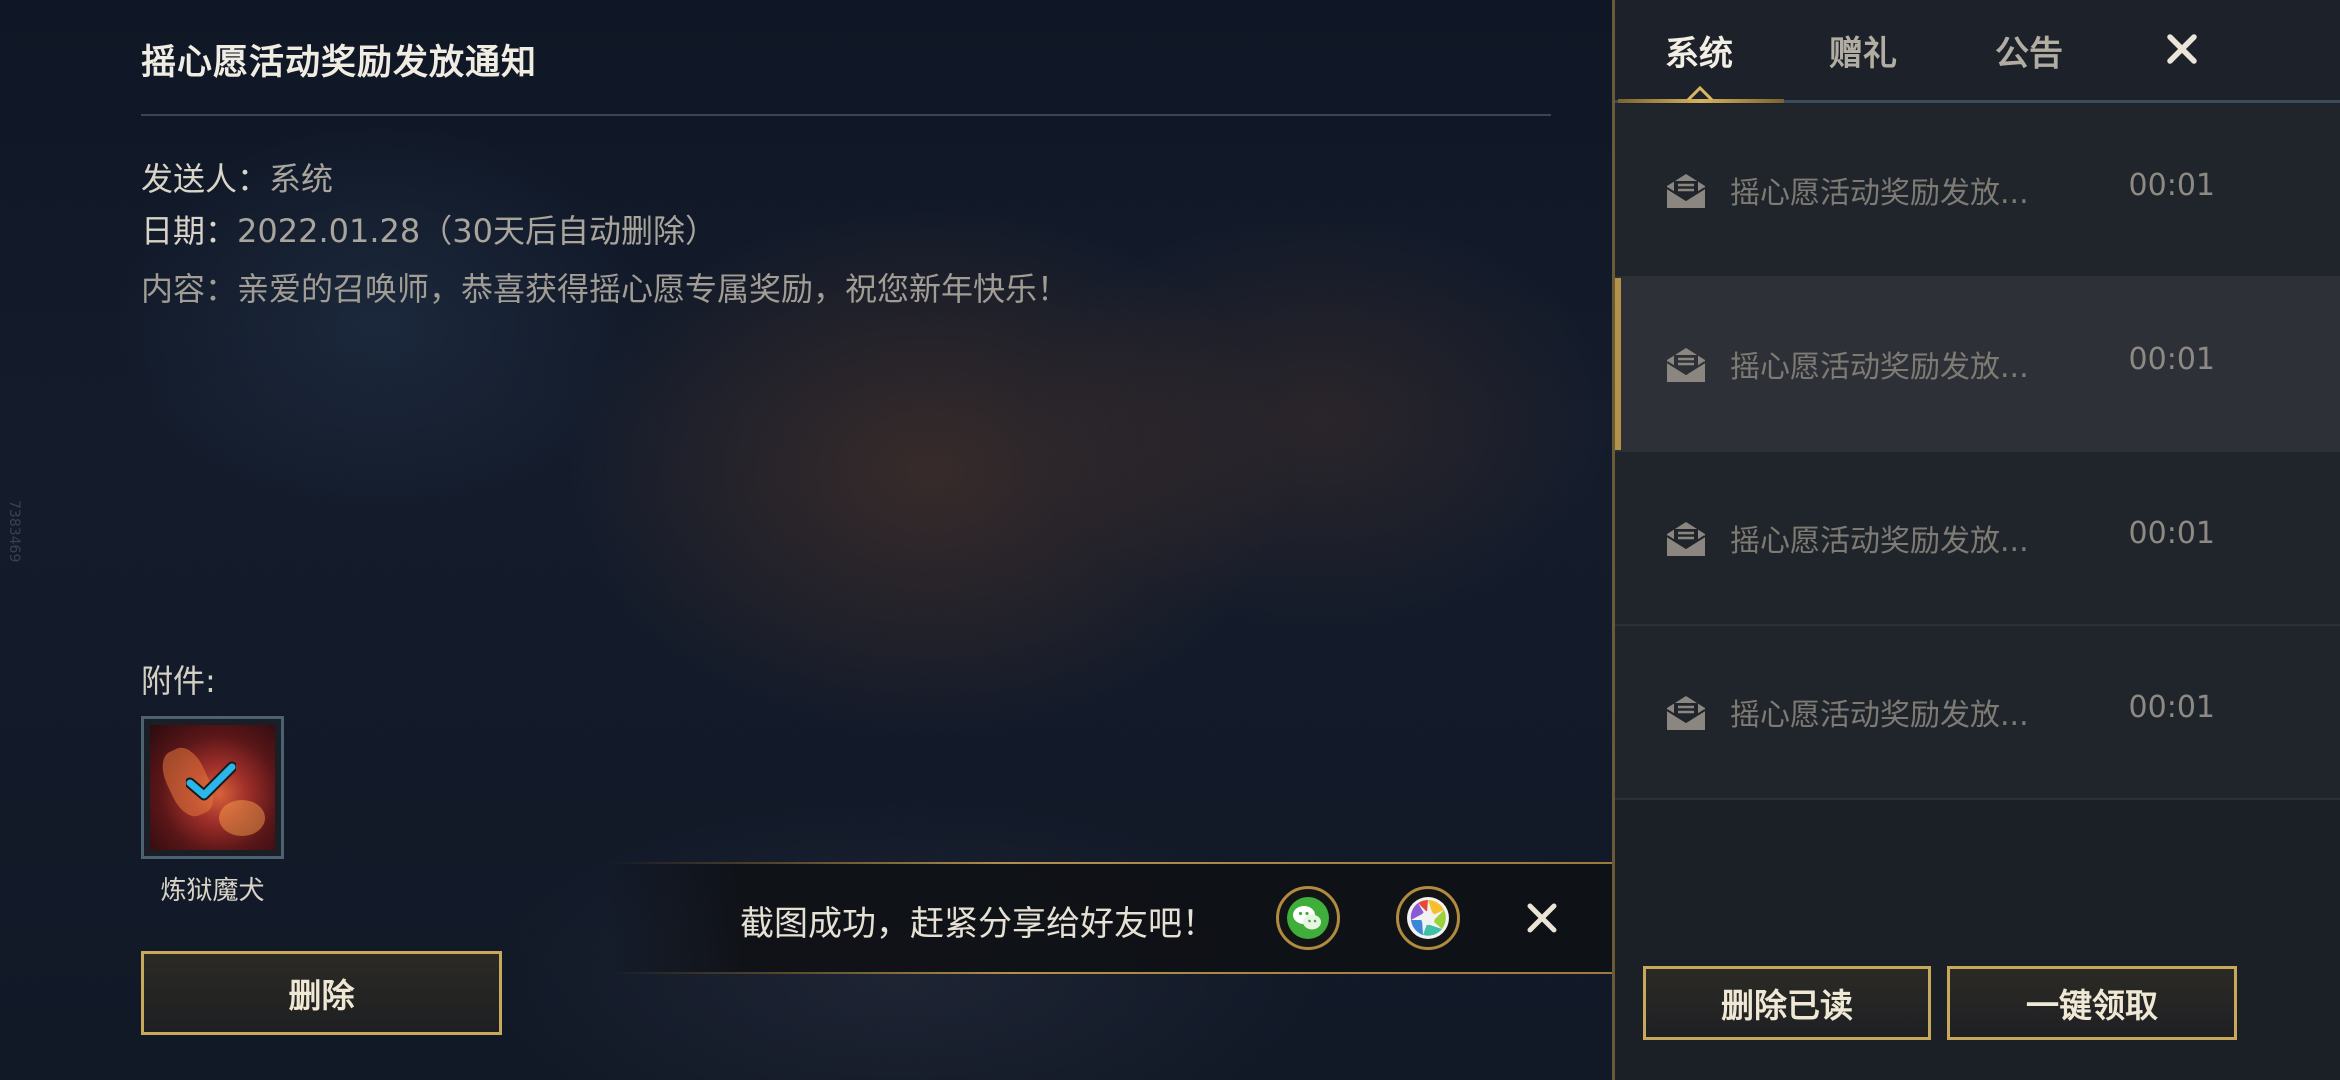 The image size is (2340, 1080). I want to click on mail-title: 摇心愿活动奖励发放通知, so click(339, 63).